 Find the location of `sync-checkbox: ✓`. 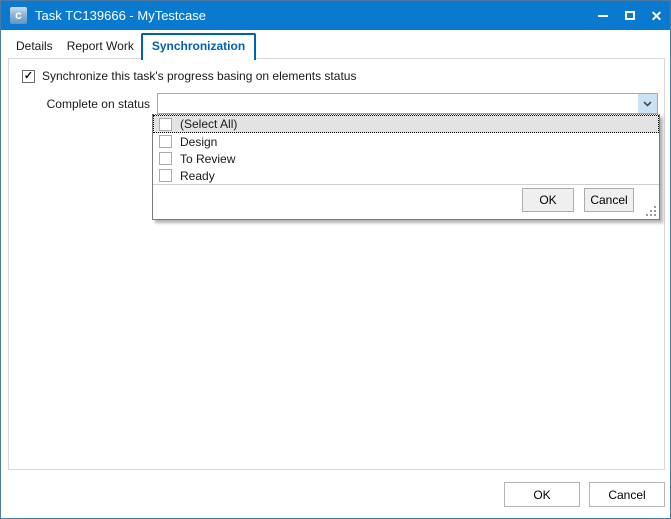

sync-checkbox: ✓ is located at coordinates (28, 76).